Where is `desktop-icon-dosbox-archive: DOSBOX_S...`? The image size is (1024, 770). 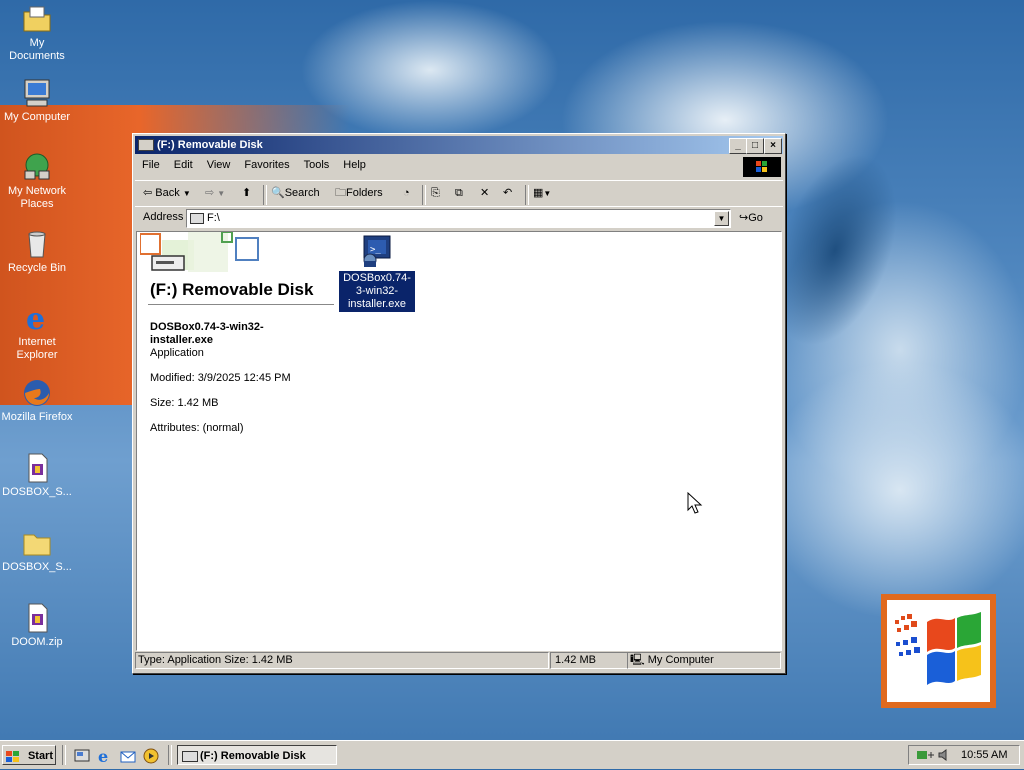 desktop-icon-dosbox-archive: DOSBOX_S... is located at coordinates (37, 475).